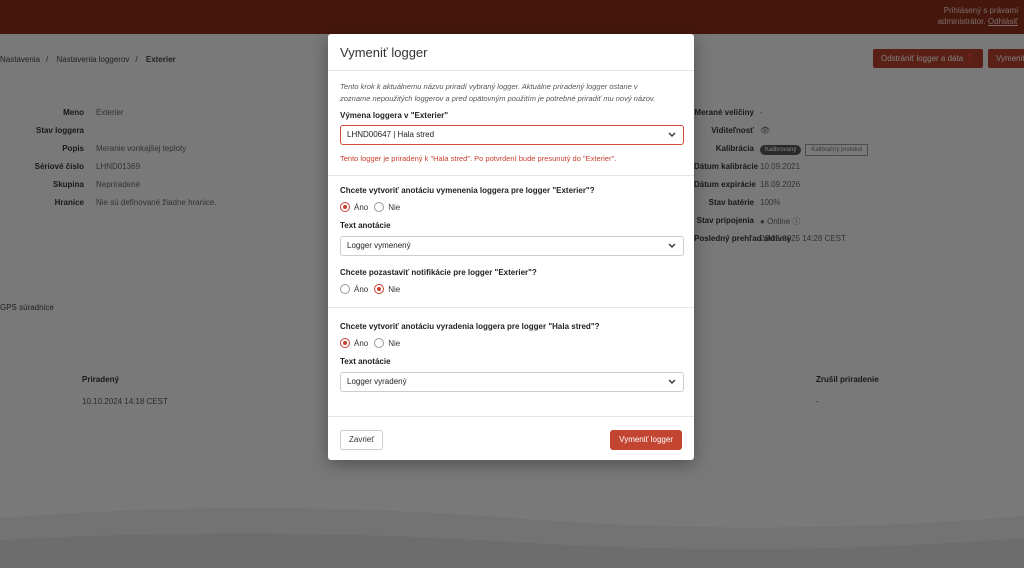  What do you see at coordinates (387, 343) in the screenshot?
I see `retire-annotation-no: Nie` at bounding box center [387, 343].